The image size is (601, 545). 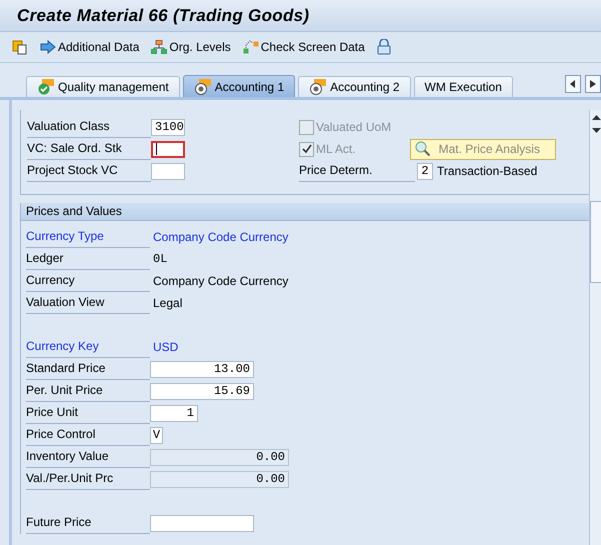 I want to click on copy-icon, so click(x=20, y=47).